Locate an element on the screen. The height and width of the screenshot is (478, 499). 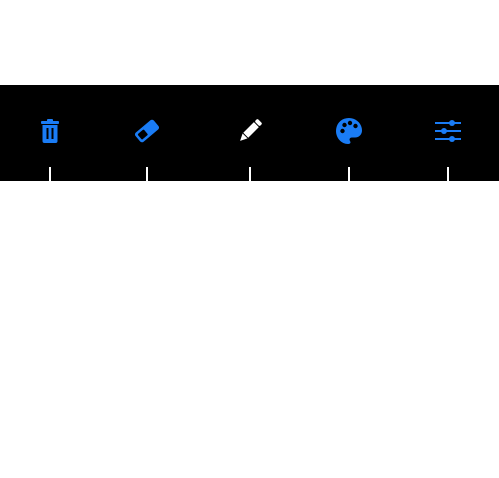
delete-tool-button is located at coordinates (50, 133).